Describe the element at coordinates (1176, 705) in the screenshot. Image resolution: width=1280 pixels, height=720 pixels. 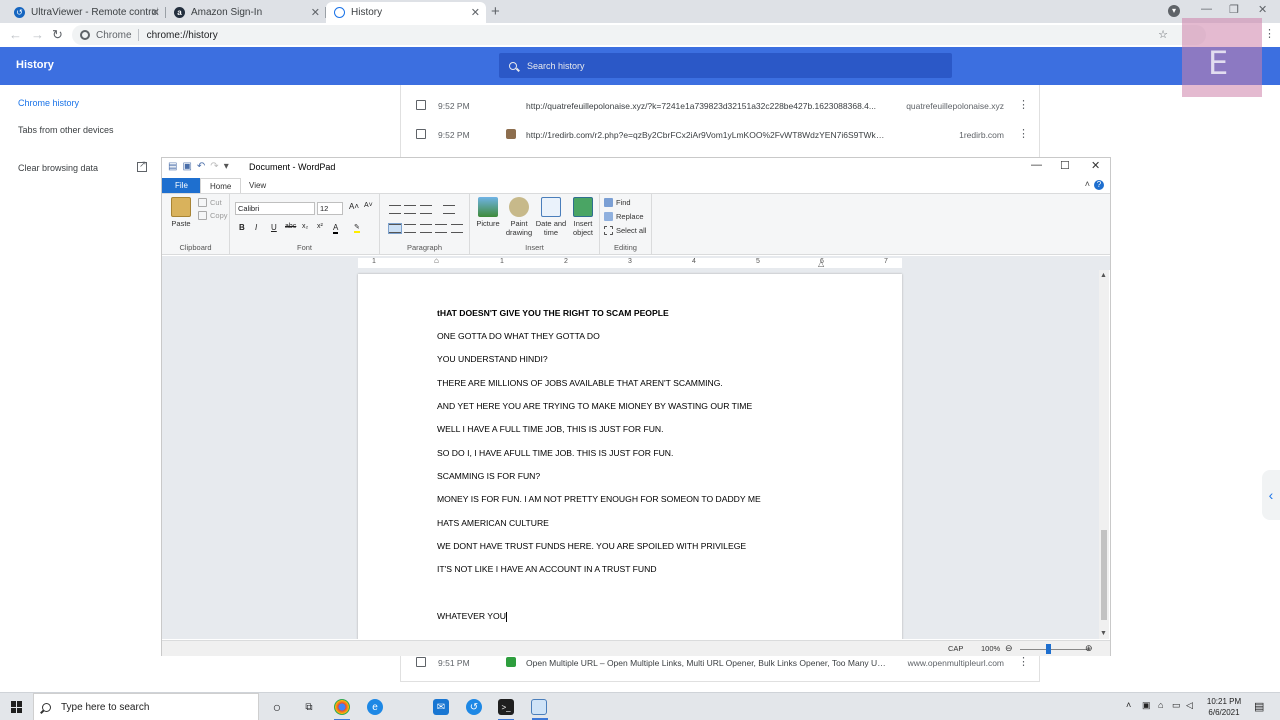
I see `battery-icon: ▭` at that location.